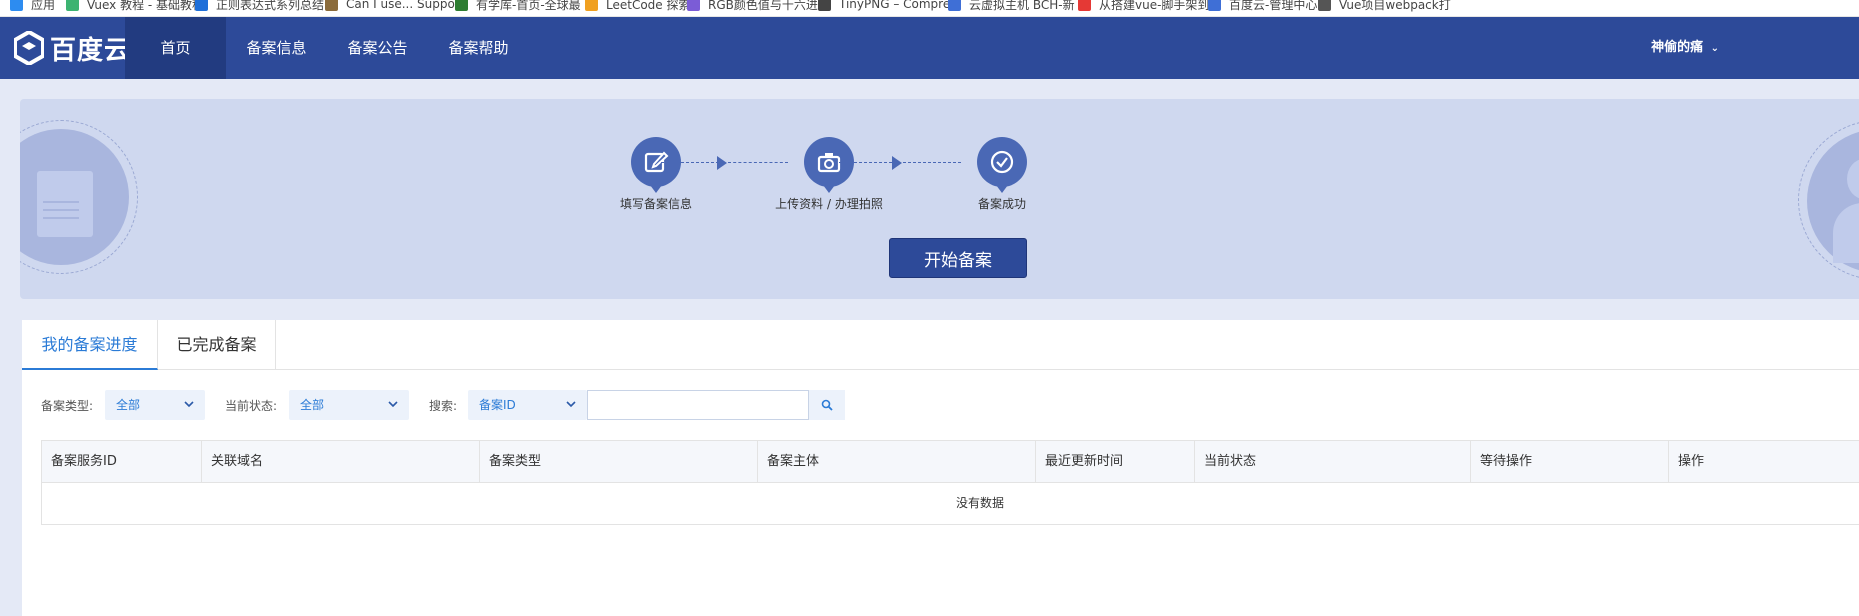  Describe the element at coordinates (655, 204) in the screenshot. I see `step-label: 填写备案信息` at that location.